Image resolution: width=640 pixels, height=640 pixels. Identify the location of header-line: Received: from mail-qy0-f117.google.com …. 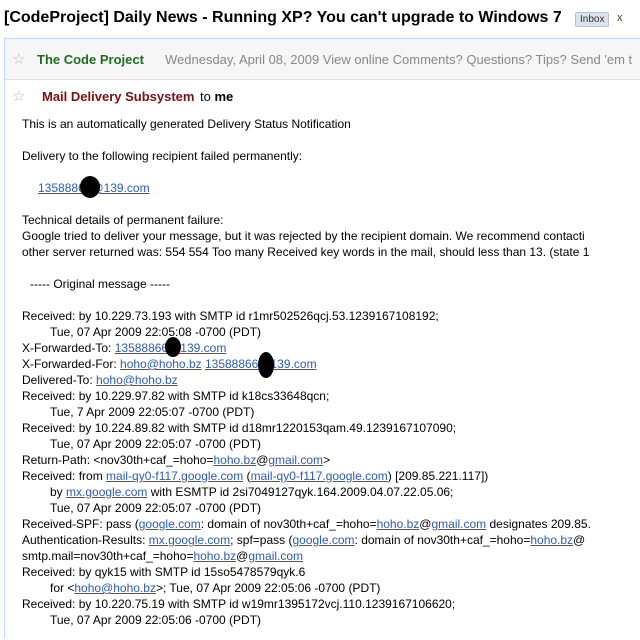
(255, 476).